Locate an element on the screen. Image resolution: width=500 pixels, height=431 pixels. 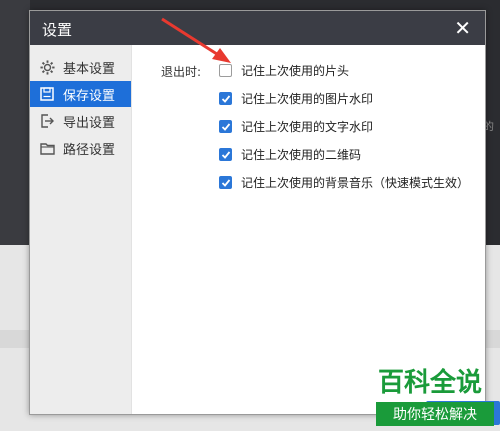
watermark-logo: 百科全说 助你轻松解决 is located at coordinates (434, 395).